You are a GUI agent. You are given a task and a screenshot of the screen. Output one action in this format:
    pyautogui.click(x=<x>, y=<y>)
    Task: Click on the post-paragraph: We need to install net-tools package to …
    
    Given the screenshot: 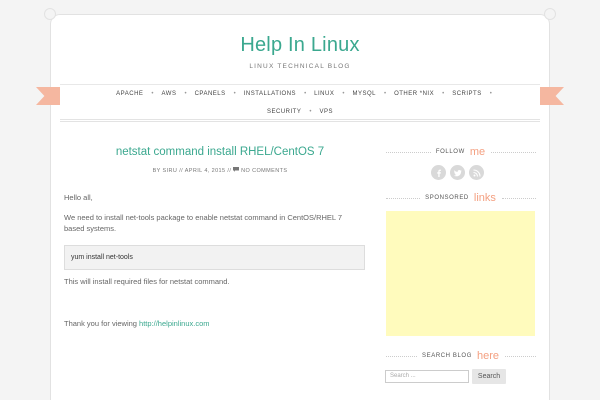 What is the action you would take?
    pyautogui.click(x=203, y=223)
    